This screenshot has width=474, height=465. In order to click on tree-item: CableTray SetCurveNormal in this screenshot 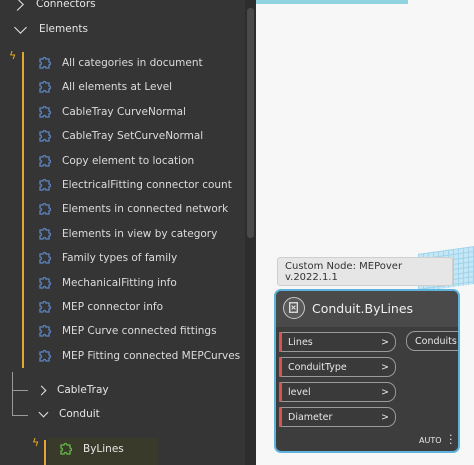, I will do `click(120, 136)`.